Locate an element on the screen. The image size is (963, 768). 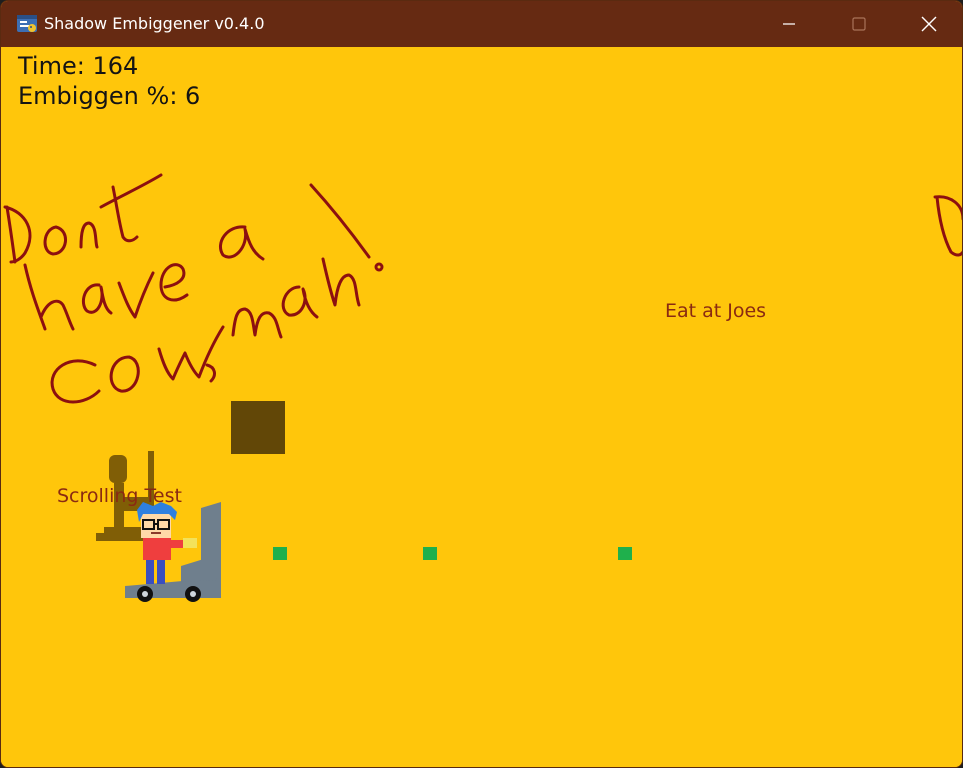
python-app-icon is located at coordinates (27, 23).